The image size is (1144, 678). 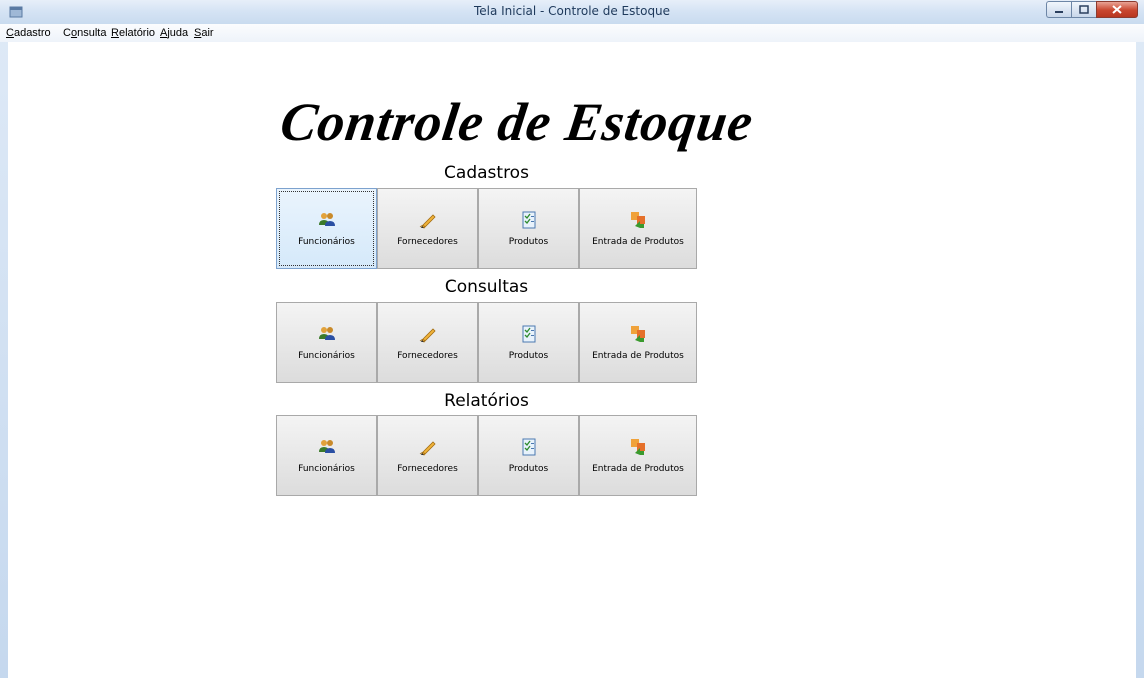 What do you see at coordinates (528, 455) in the screenshot?
I see `relatorio-produtos-button: Produtos` at bounding box center [528, 455].